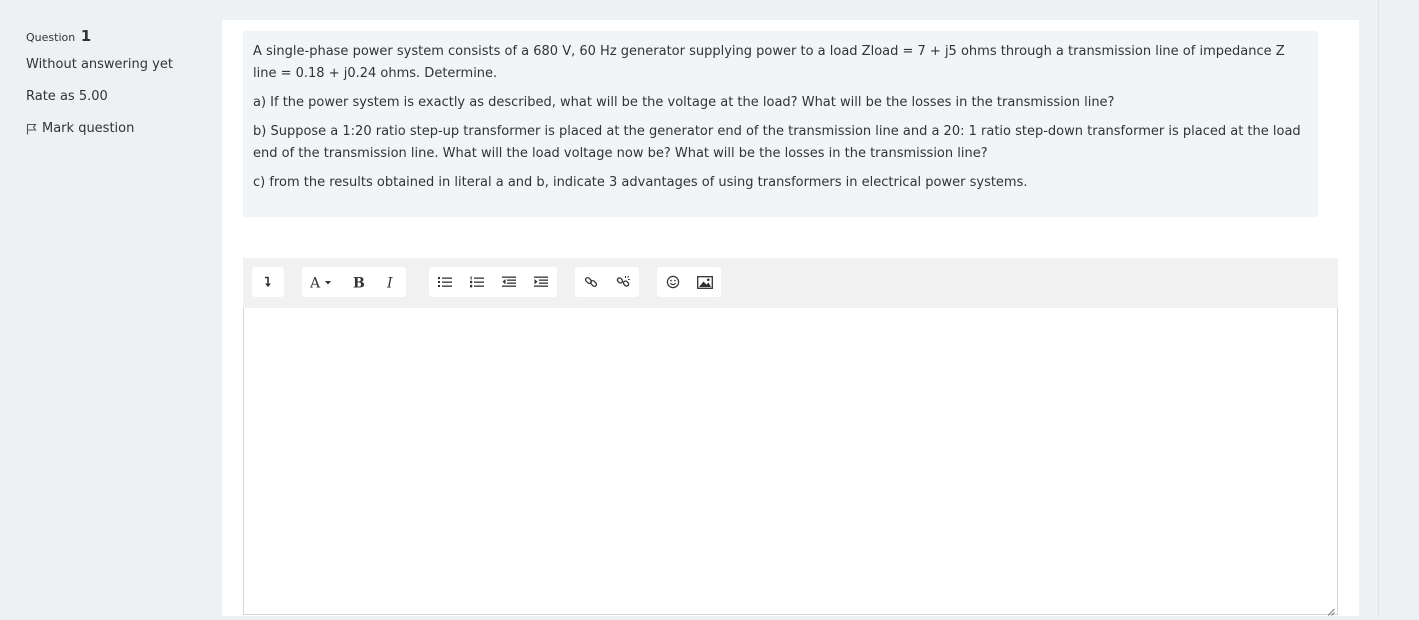 This screenshot has width=1419, height=620. I want to click on svg-text: A, so click(315, 283).